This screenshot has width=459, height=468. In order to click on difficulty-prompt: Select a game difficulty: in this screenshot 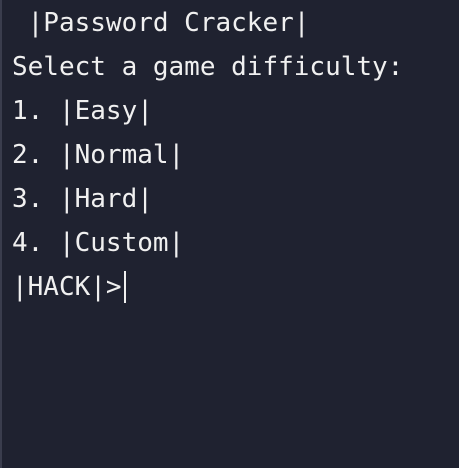, I will do `click(208, 67)`.